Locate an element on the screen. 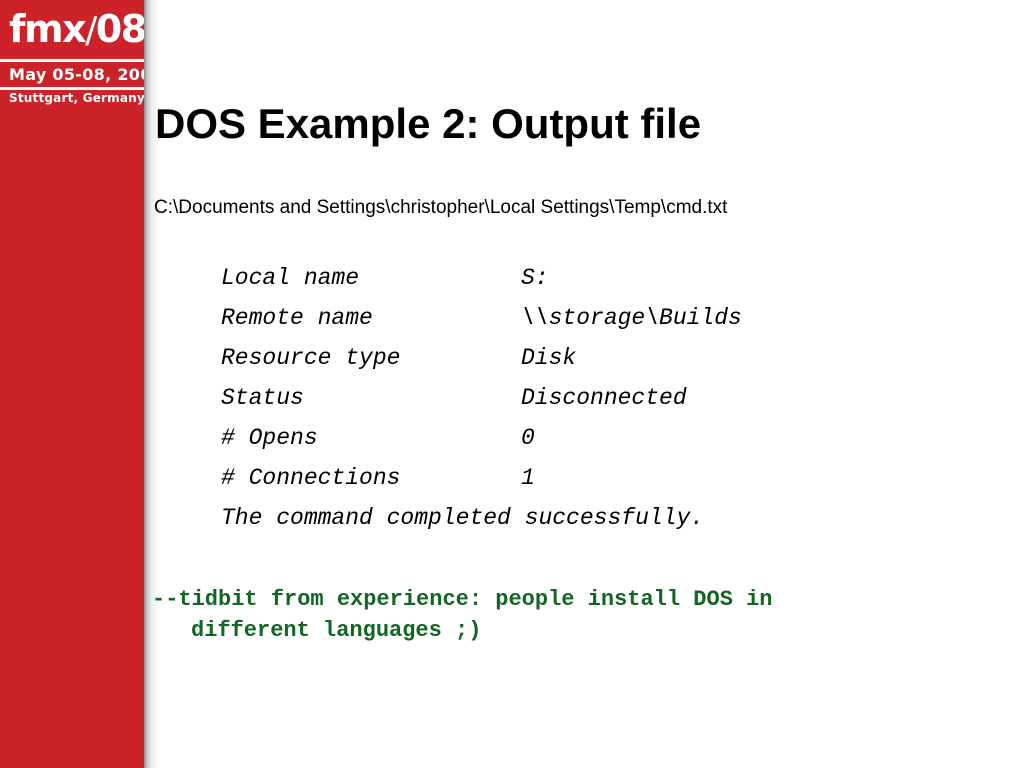 Image resolution: width=1024 pixels, height=768 pixels. page-title: DOS Example 2: Output file is located at coordinates (428, 123).